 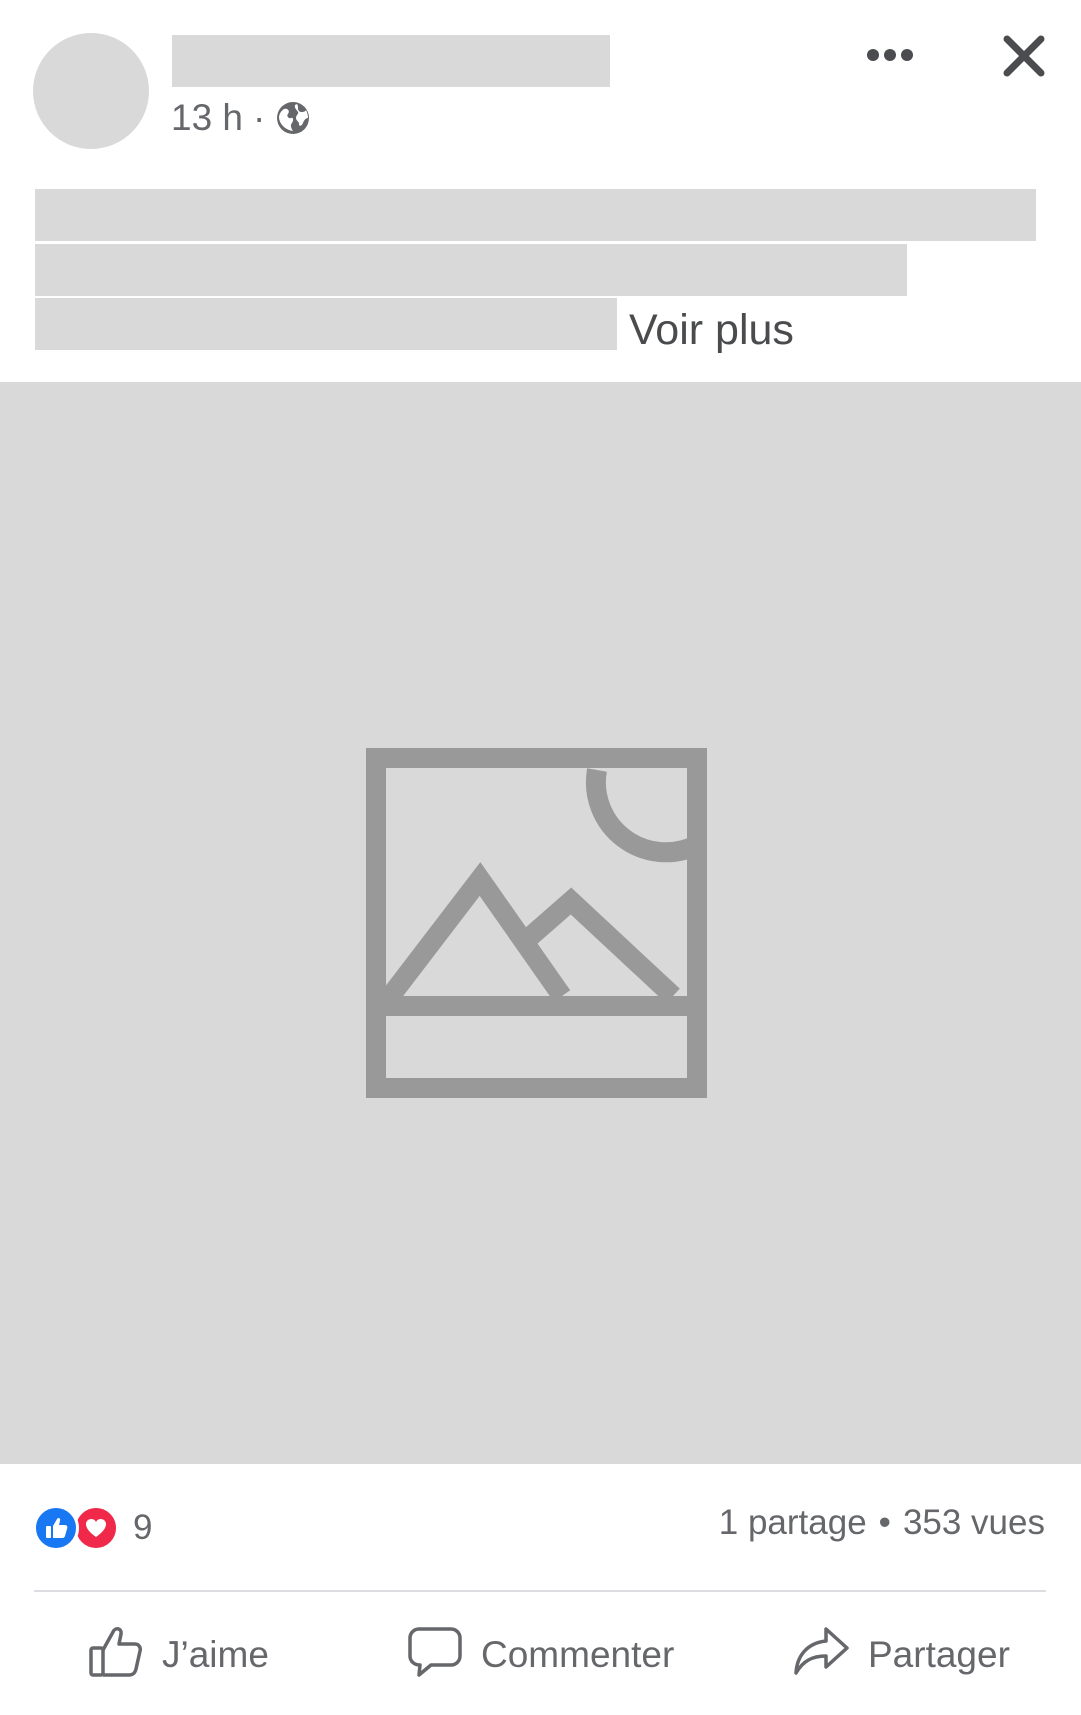 I want to click on views-count: 353 vues, so click(x=973, y=1522).